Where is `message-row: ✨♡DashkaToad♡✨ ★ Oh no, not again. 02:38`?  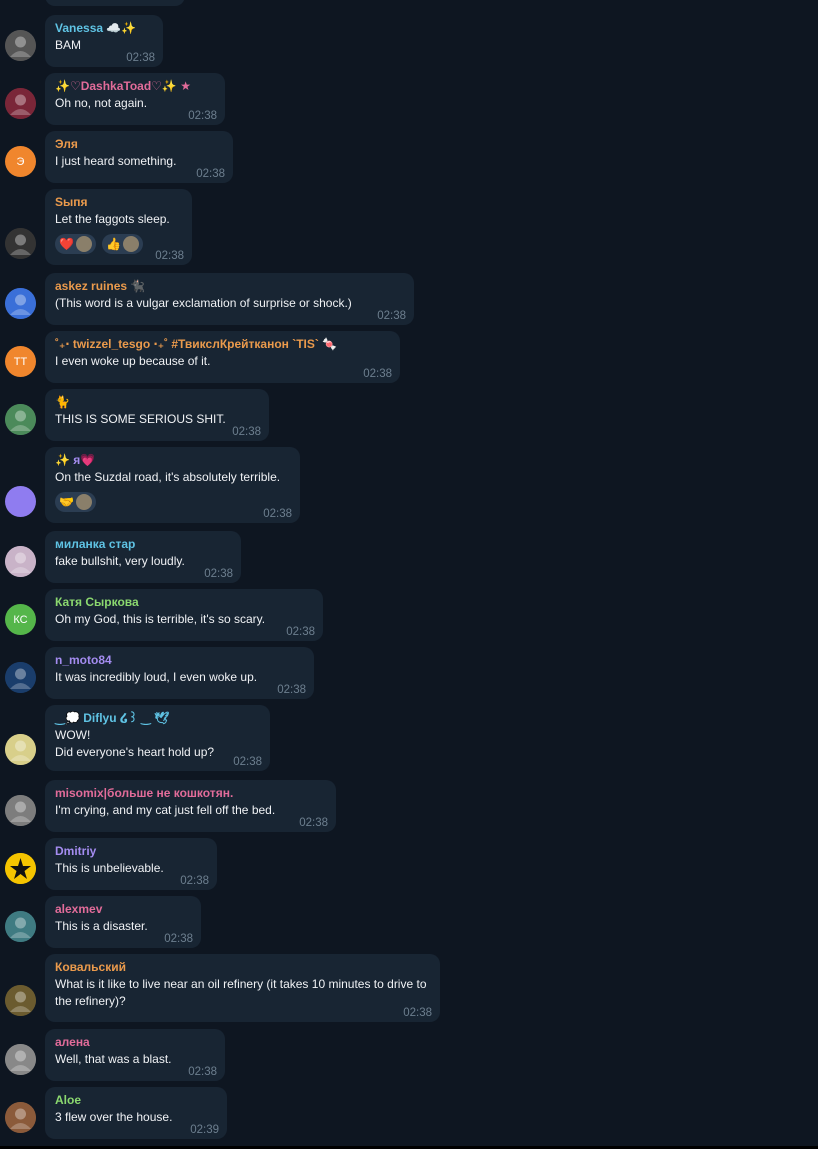 message-row: ✨♡DashkaToad♡✨ ★ Oh no, not again. 02:38 is located at coordinates (409, 99).